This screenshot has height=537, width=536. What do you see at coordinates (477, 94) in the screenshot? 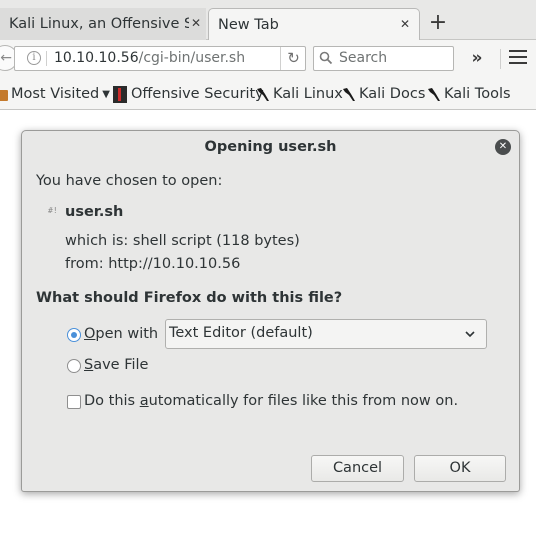
I see `bookmark-label: Kali Tools` at bounding box center [477, 94].